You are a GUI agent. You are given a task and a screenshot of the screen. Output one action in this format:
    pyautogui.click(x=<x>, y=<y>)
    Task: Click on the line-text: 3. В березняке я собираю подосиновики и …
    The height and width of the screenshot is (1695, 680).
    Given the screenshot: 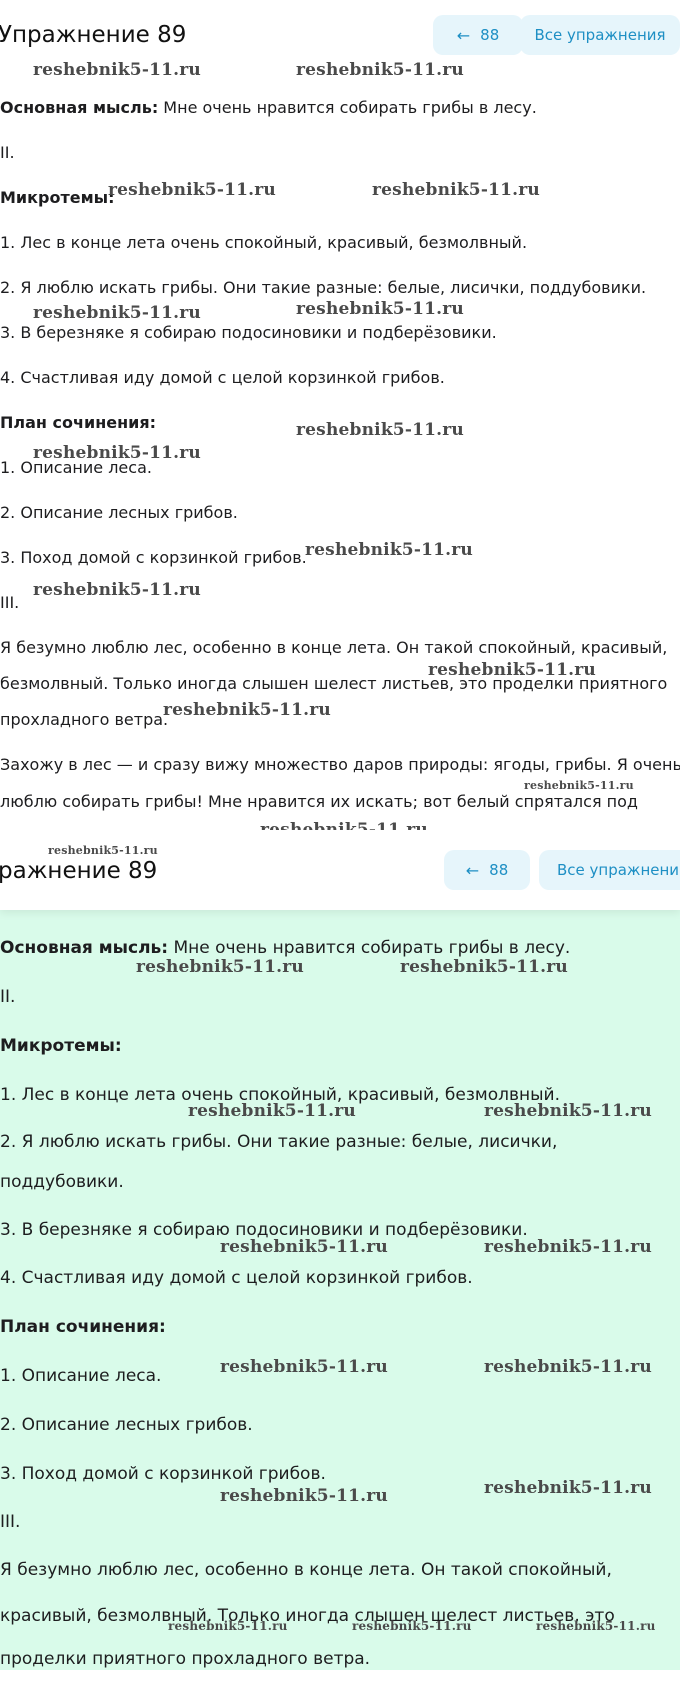 What is the action you would take?
    pyautogui.click(x=248, y=332)
    